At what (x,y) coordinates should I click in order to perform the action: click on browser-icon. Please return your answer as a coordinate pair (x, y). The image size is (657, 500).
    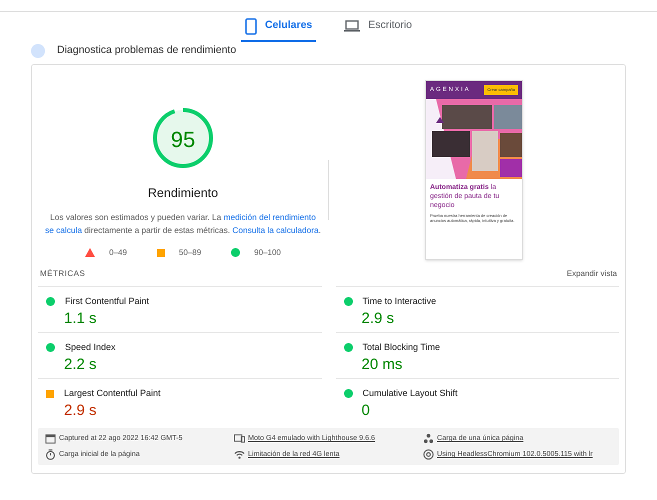
    Looking at the image, I should click on (428, 454).